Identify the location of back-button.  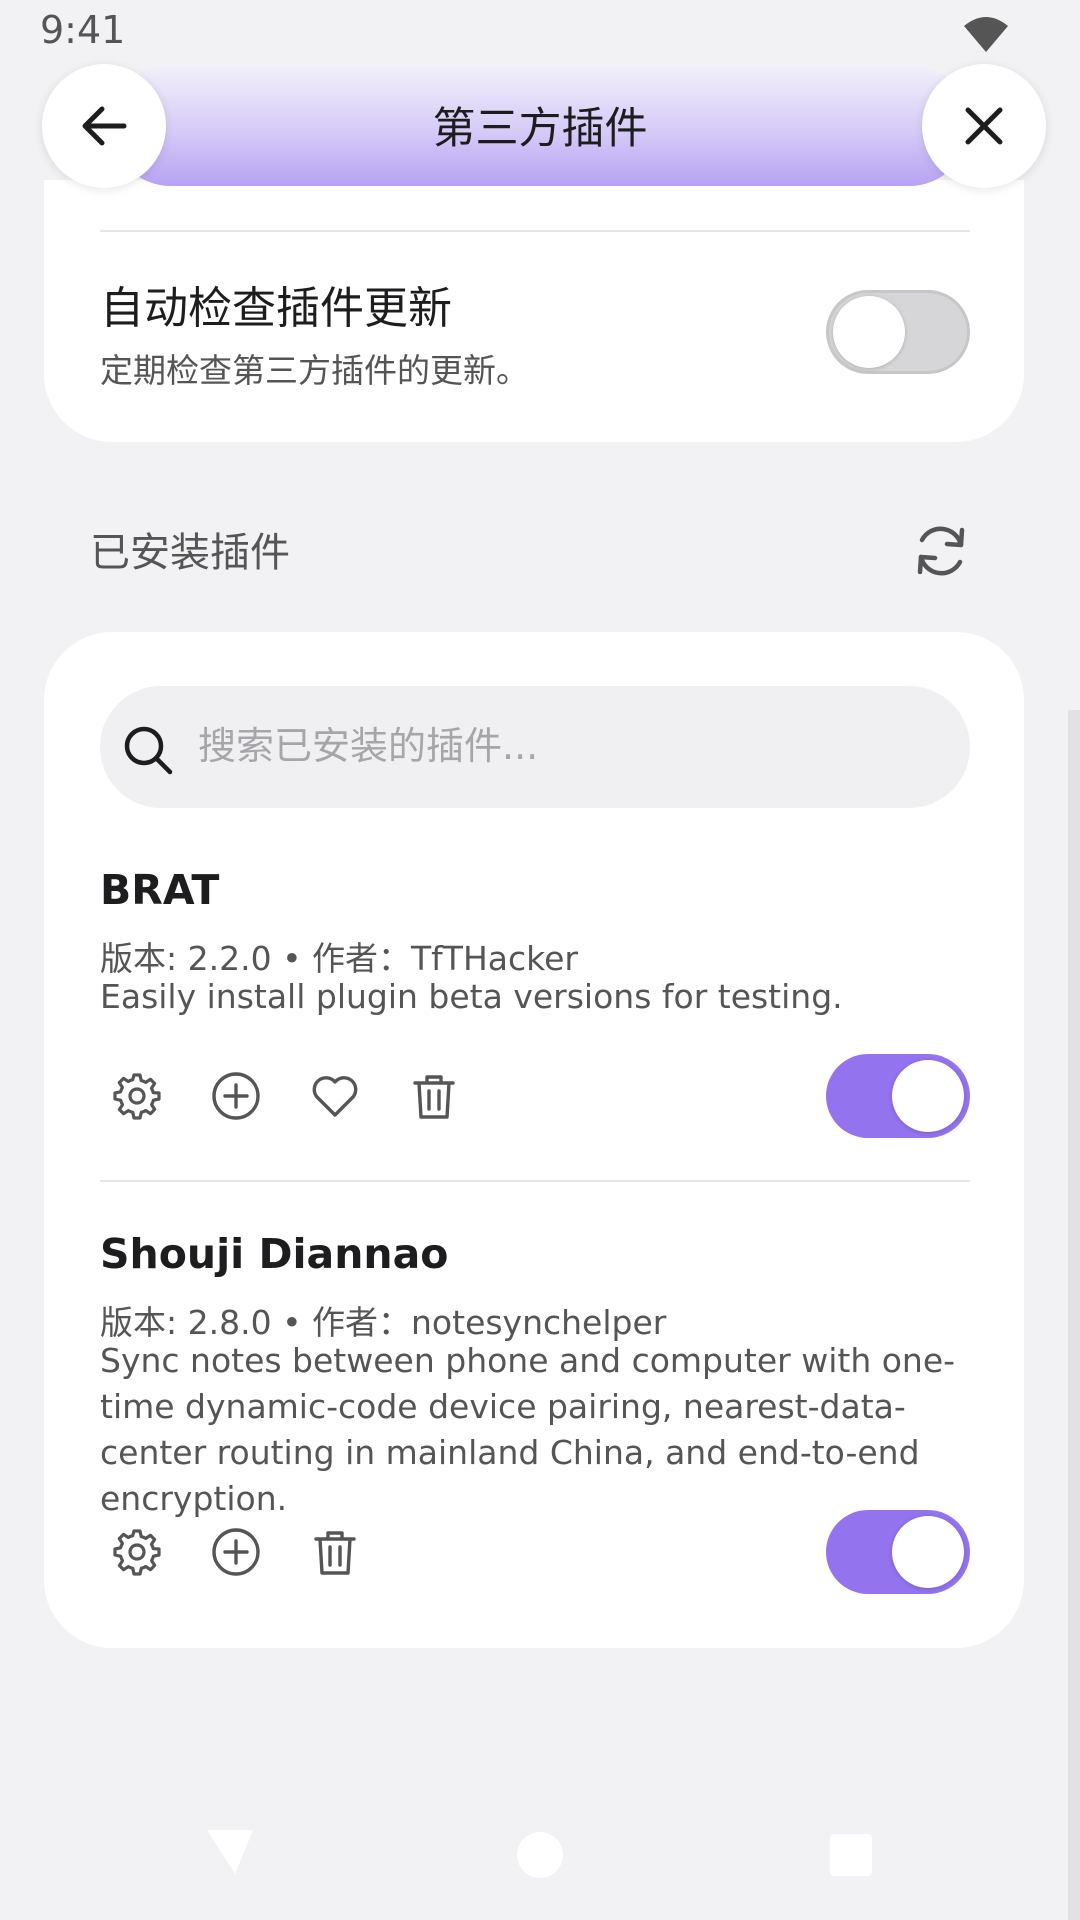
(104, 126).